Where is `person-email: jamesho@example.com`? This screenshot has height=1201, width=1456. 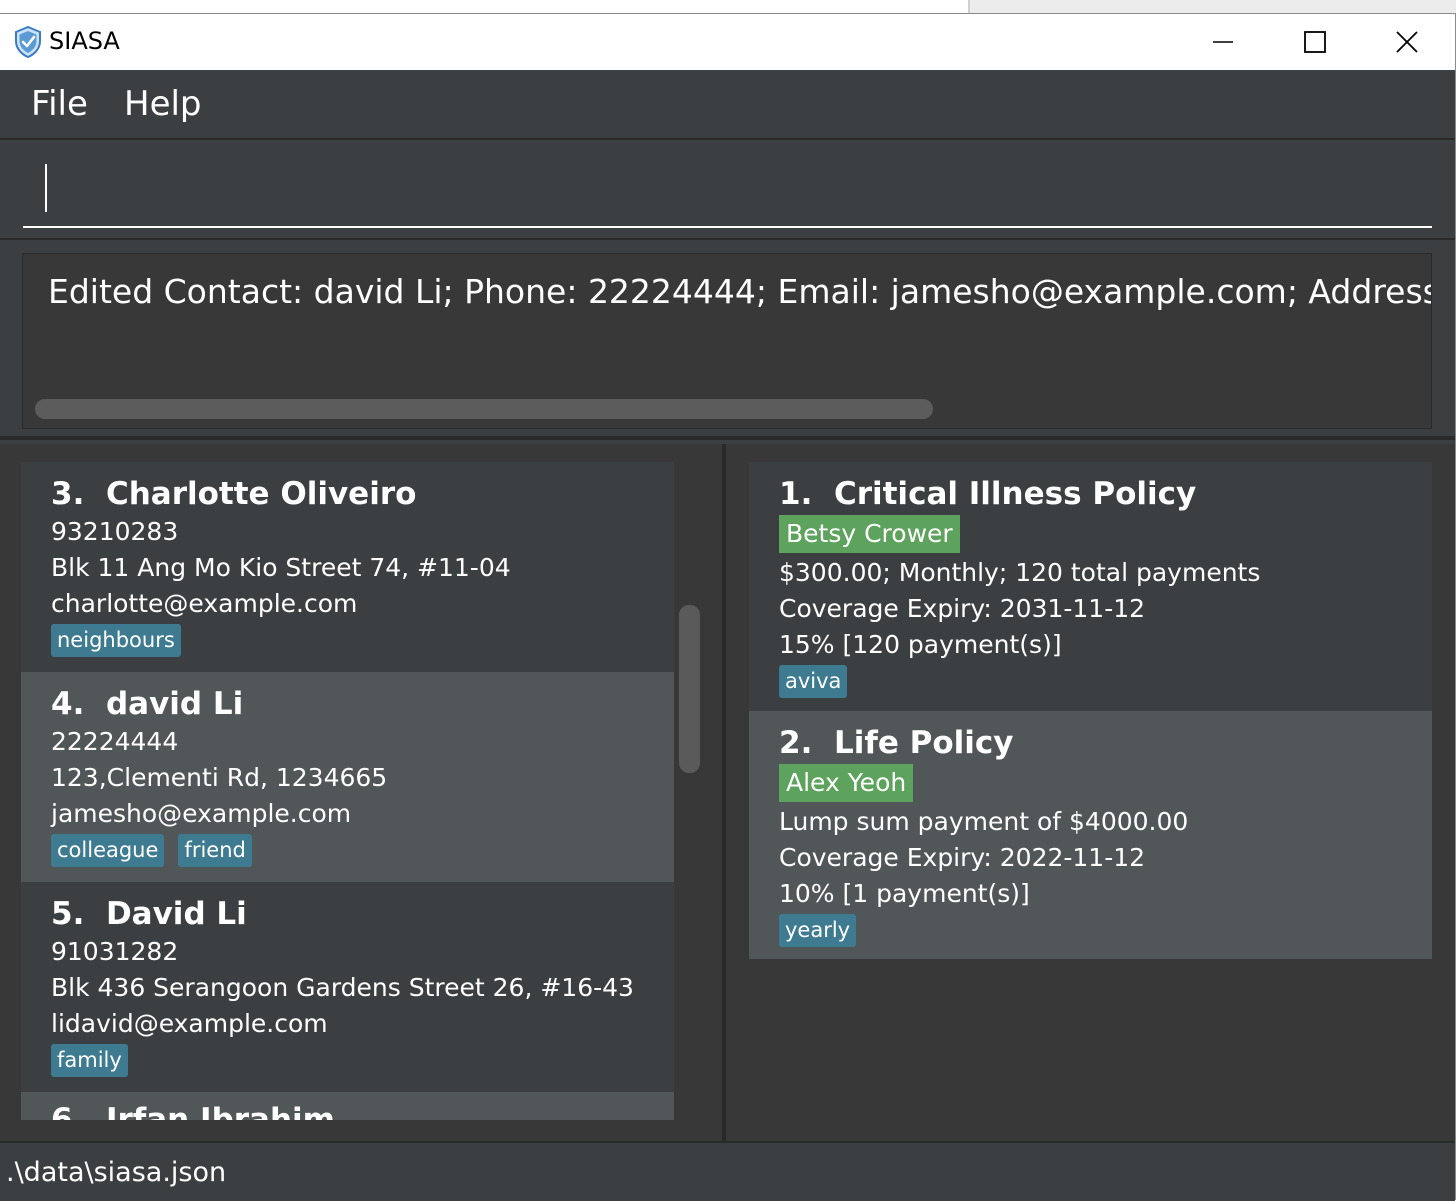
person-email: jamesho@example.com is located at coordinates (201, 813).